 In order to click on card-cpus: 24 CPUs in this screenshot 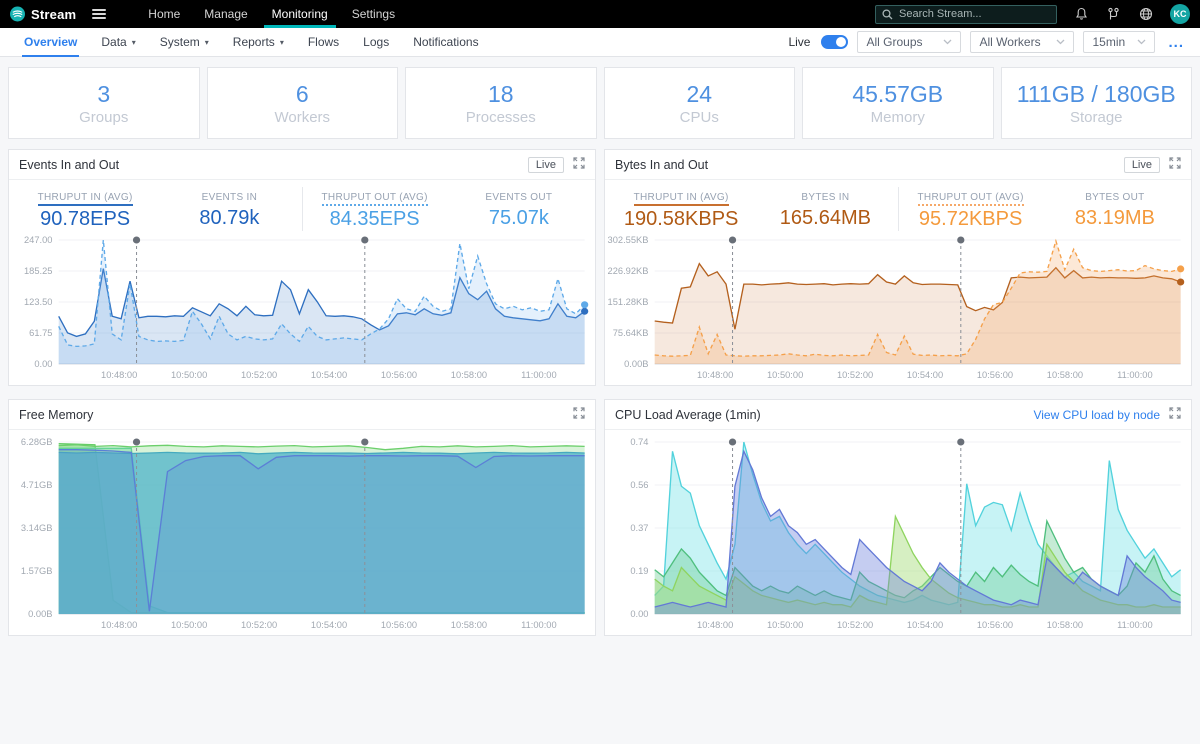, I will do `click(699, 103)`.